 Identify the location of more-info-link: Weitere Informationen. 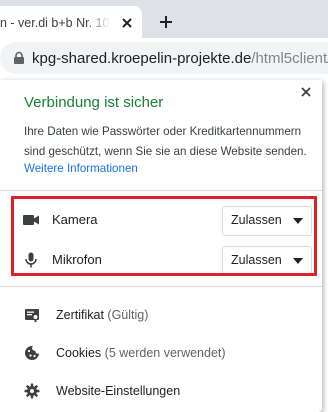
(81, 168).